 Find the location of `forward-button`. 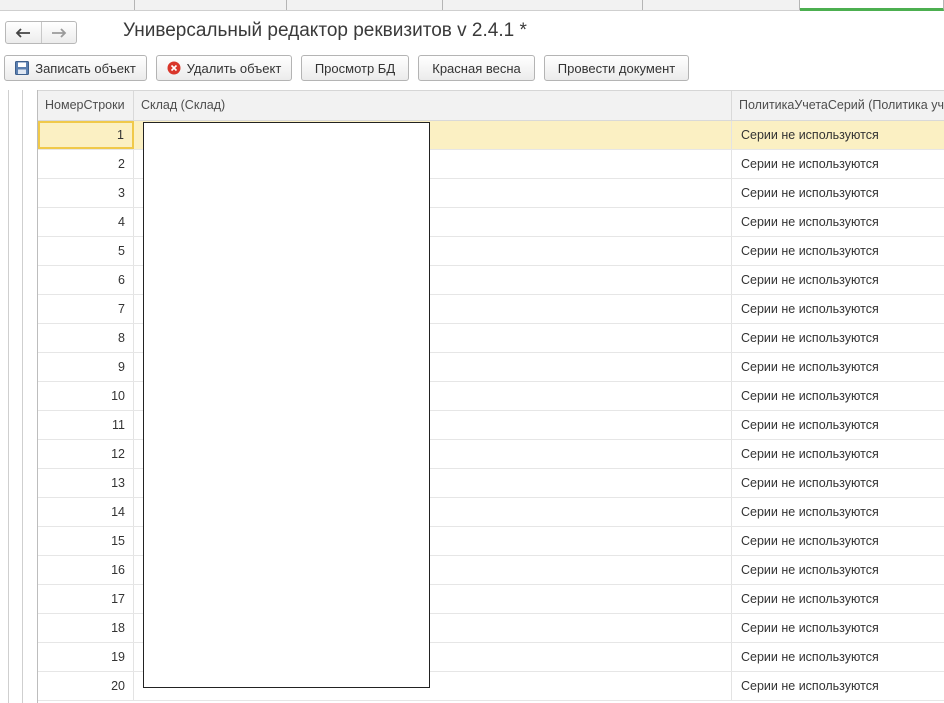

forward-button is located at coordinates (58, 32).